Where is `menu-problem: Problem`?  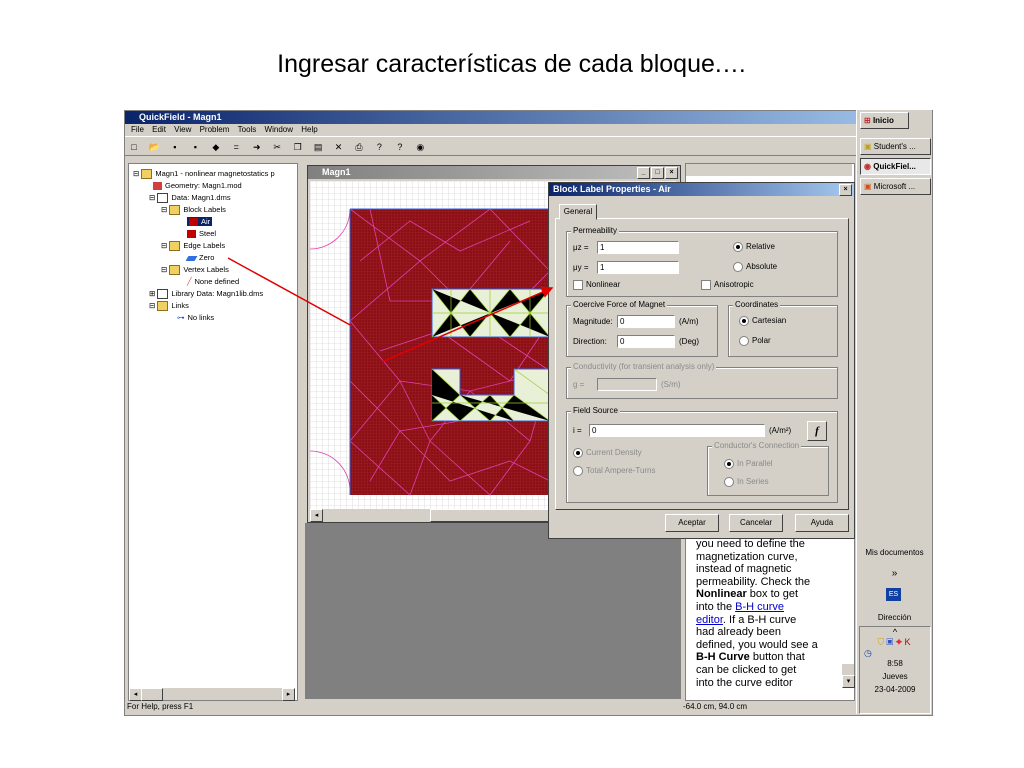 menu-problem: Problem is located at coordinates (215, 129).